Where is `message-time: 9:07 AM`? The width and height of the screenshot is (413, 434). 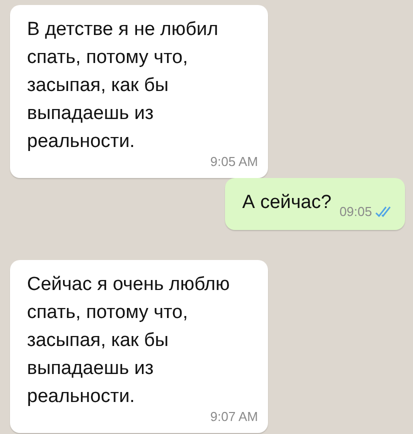
message-time: 9:07 AM is located at coordinates (234, 416).